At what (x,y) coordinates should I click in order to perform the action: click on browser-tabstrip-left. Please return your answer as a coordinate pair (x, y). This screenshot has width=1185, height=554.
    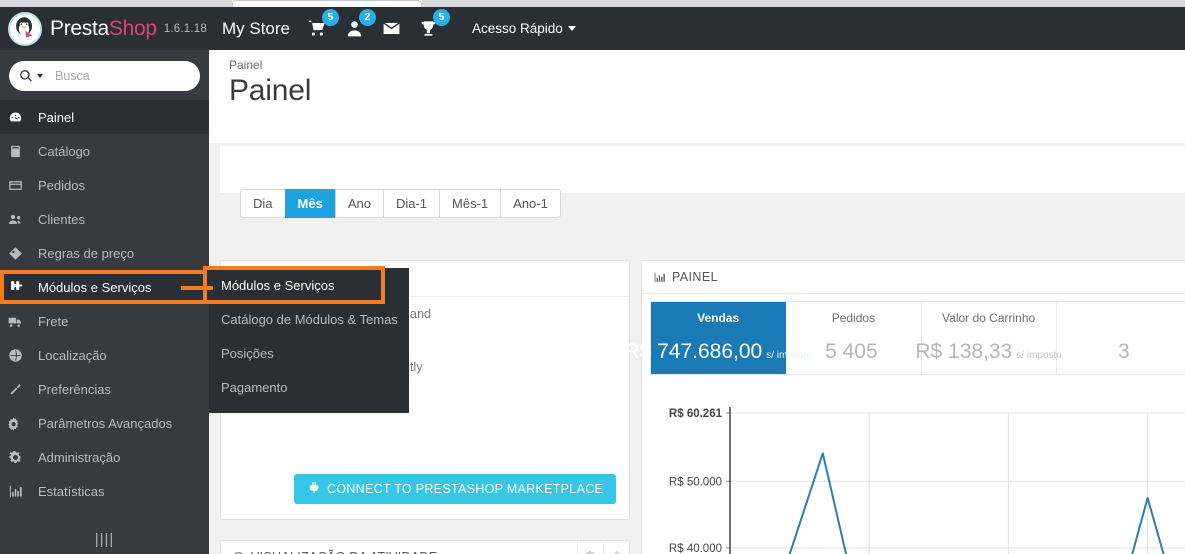
    Looking at the image, I should click on (116, 3).